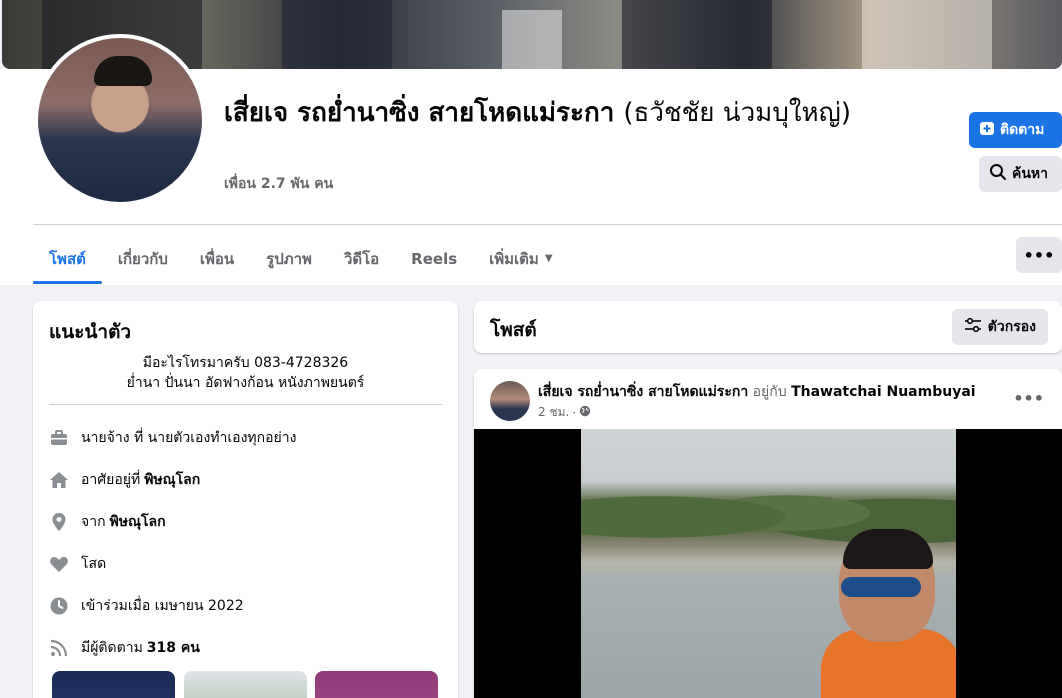 The width and height of the screenshot is (1062, 698). Describe the element at coordinates (59, 648) in the screenshot. I see `rss-icon` at that location.